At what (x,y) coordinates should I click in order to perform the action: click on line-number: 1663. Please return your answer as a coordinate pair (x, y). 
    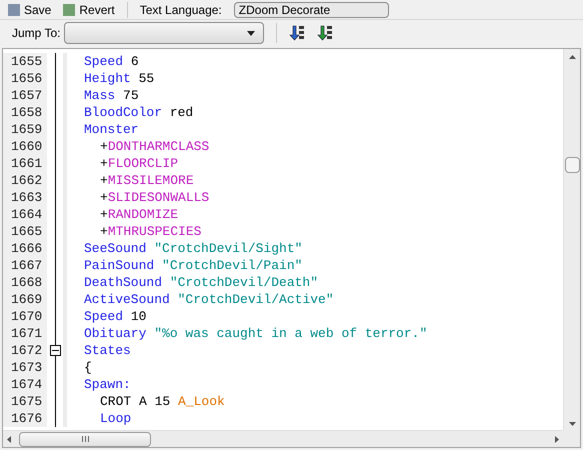
    Looking at the image, I should click on (25, 197).